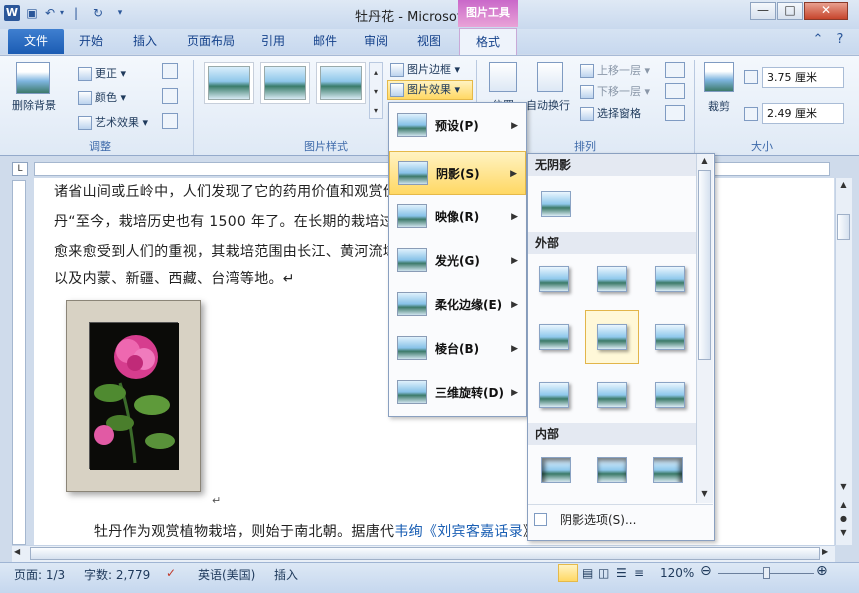 The image size is (859, 593). What do you see at coordinates (675, 91) in the screenshot?
I see `group-icon` at bounding box center [675, 91].